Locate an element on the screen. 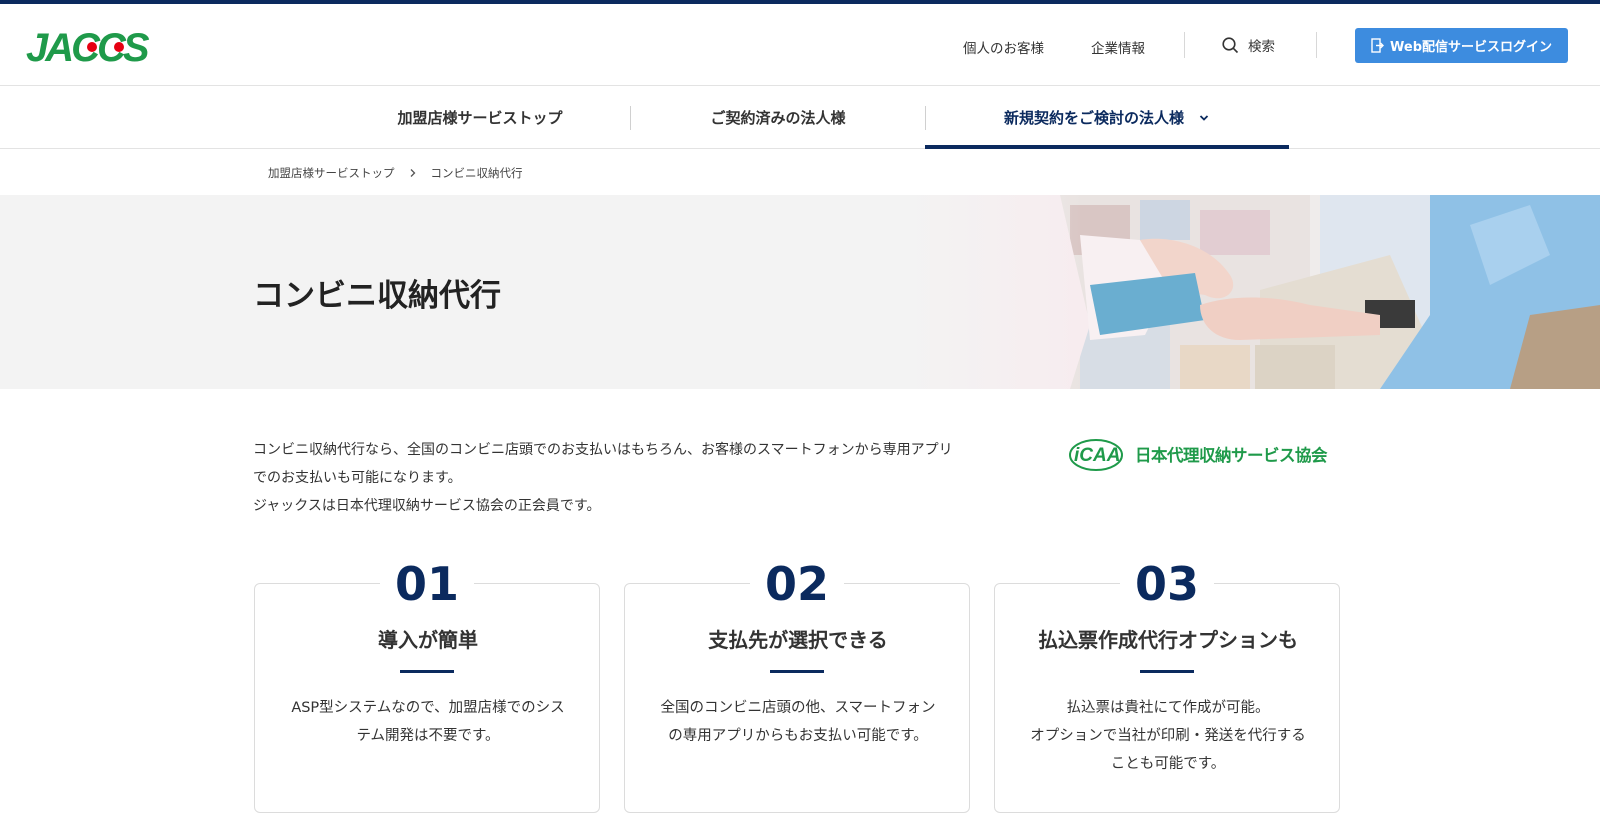 The width and height of the screenshot is (1600, 821). nav-merchant-top: 加盟店様サービストップ is located at coordinates (480, 117).